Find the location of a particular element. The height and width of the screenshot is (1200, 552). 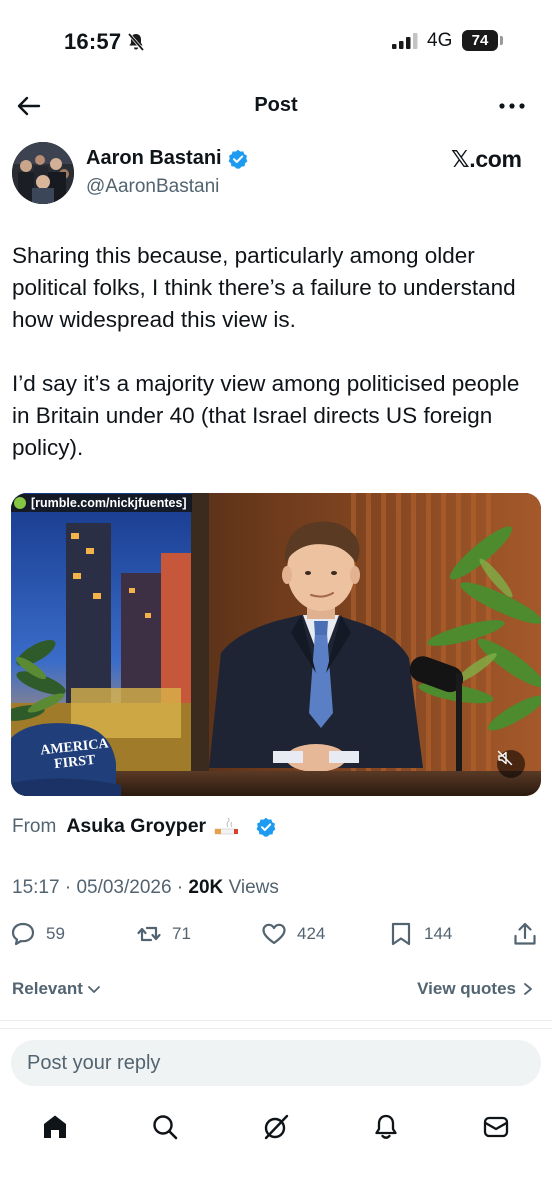

rumble-logo-icon is located at coordinates (20, 503).